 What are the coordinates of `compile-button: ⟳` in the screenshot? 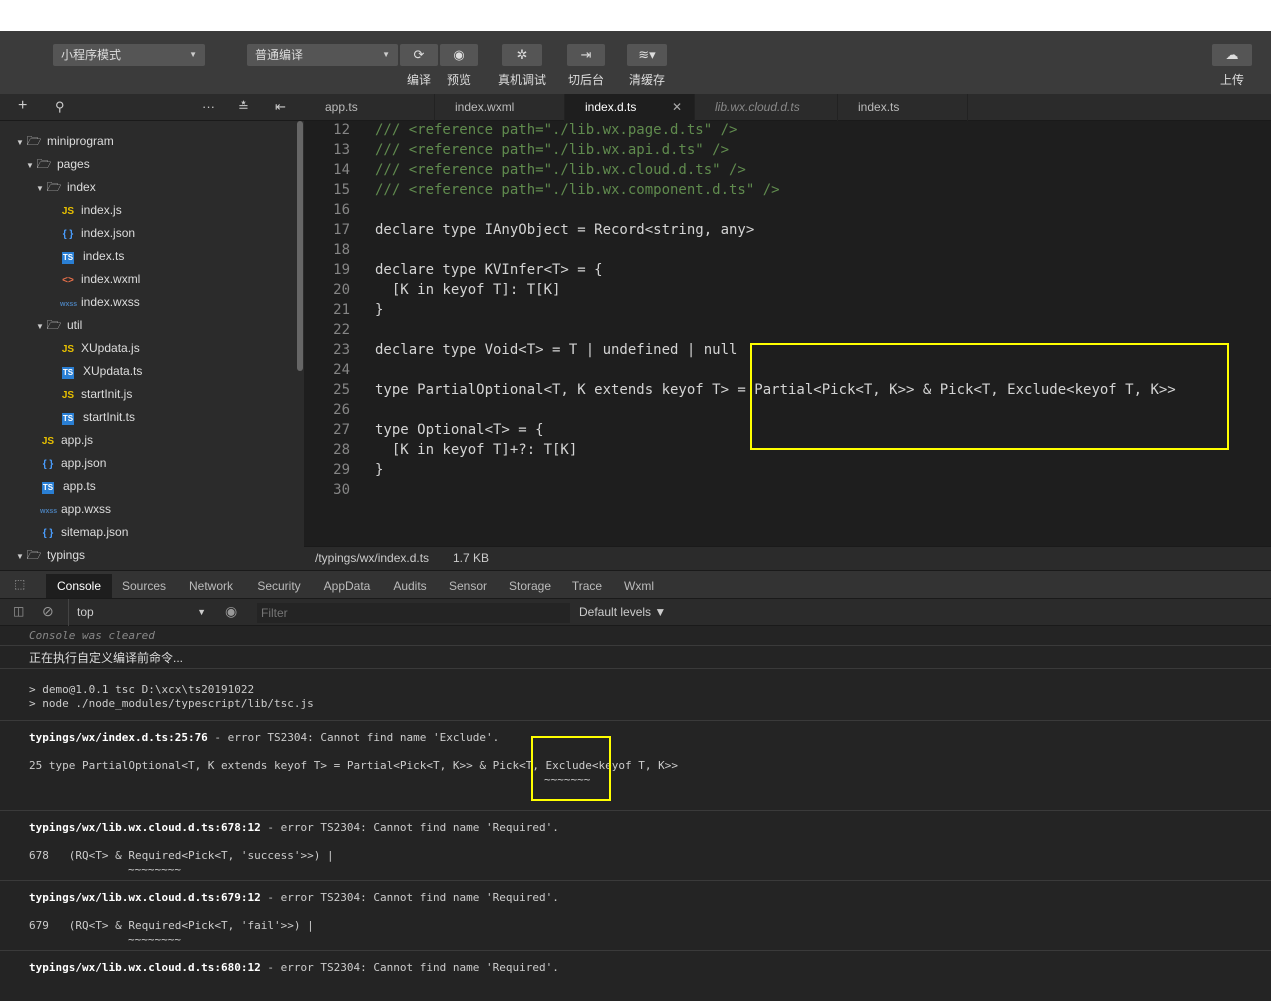 It's located at (419, 55).